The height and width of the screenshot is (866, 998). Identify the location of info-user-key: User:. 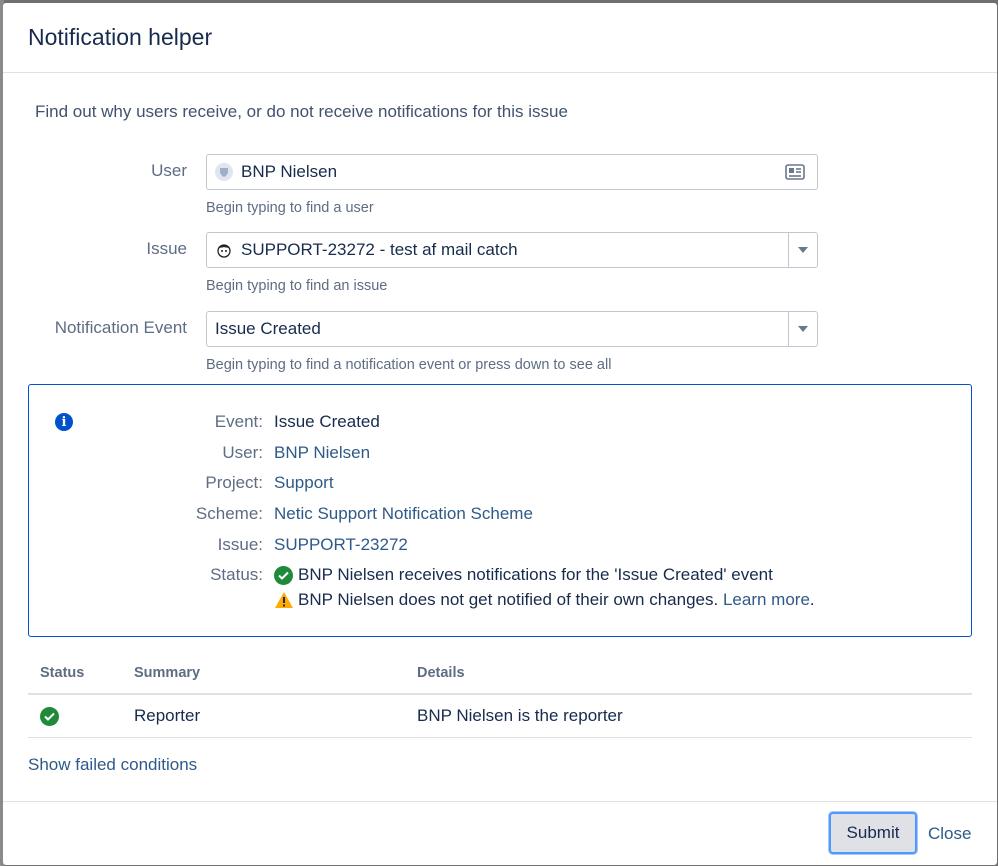
(242, 452).